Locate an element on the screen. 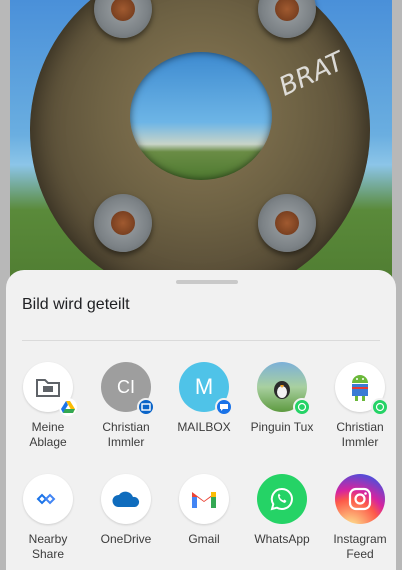 The width and height of the screenshot is (402, 570). target-label: MAILBOX is located at coordinates (204, 427).